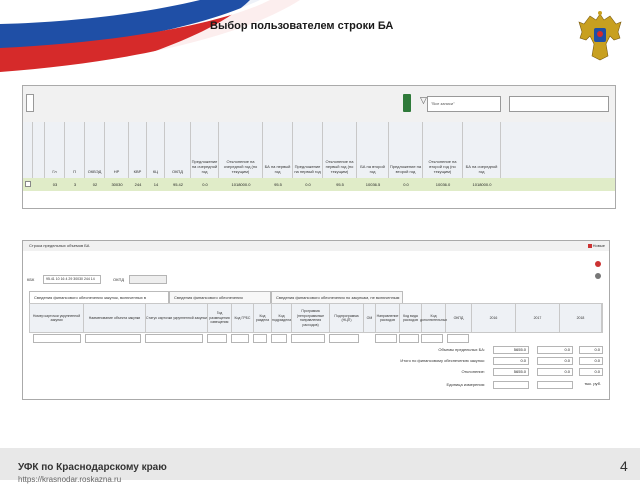 The width and height of the screenshot is (640, 484). Describe the element at coordinates (308, 150) in the screenshot. I see `col-header: Предложение на первый год` at that location.